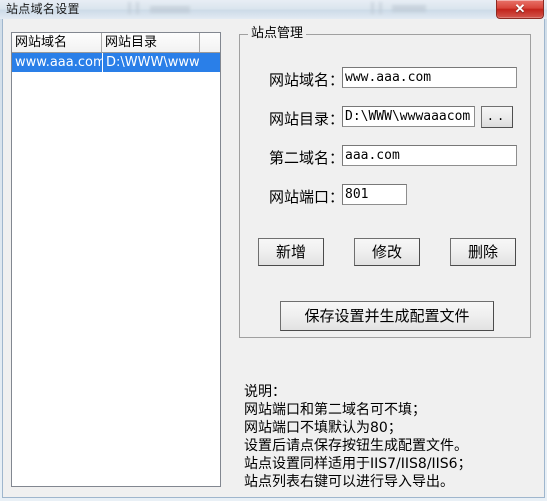 The width and height of the screenshot is (547, 501). Describe the element at coordinates (483, 252) in the screenshot. I see `delete-button: 删除` at that location.